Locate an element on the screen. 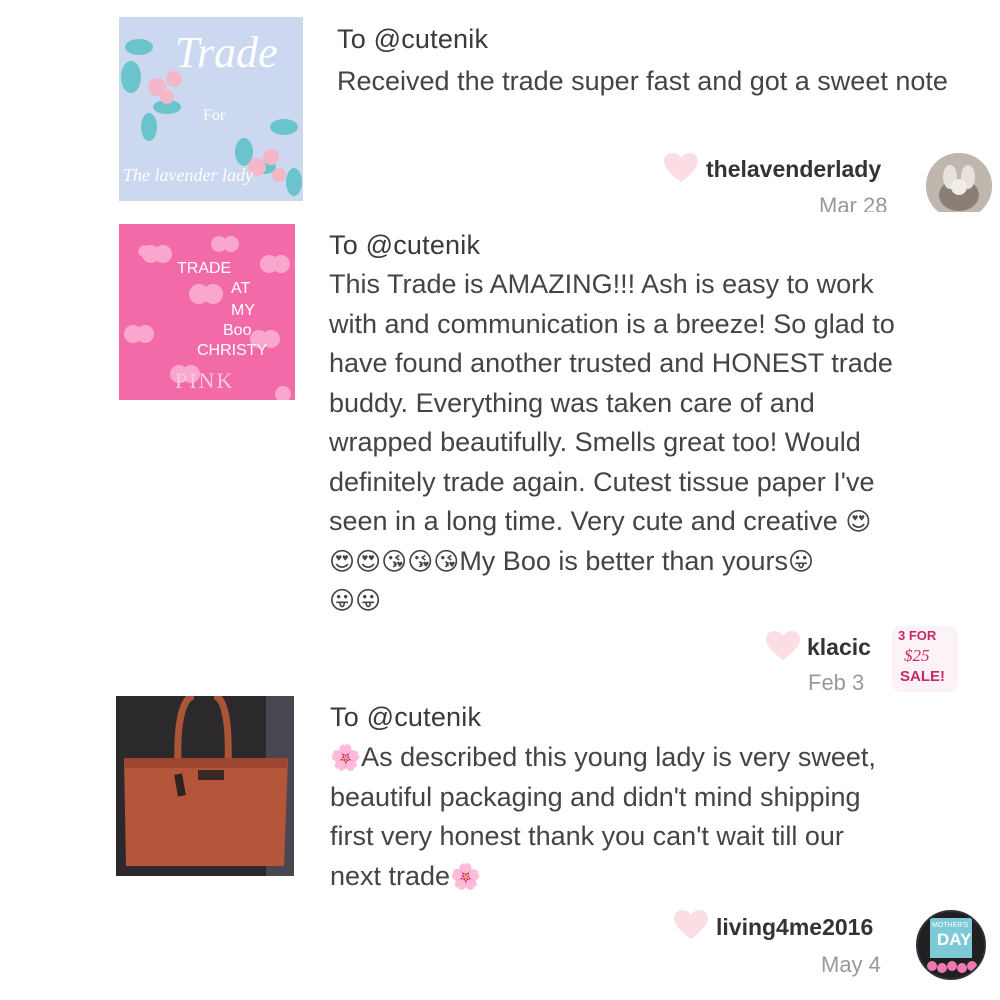 The image size is (1000, 1000). avatar-line-2: $25 is located at coordinates (917, 655).